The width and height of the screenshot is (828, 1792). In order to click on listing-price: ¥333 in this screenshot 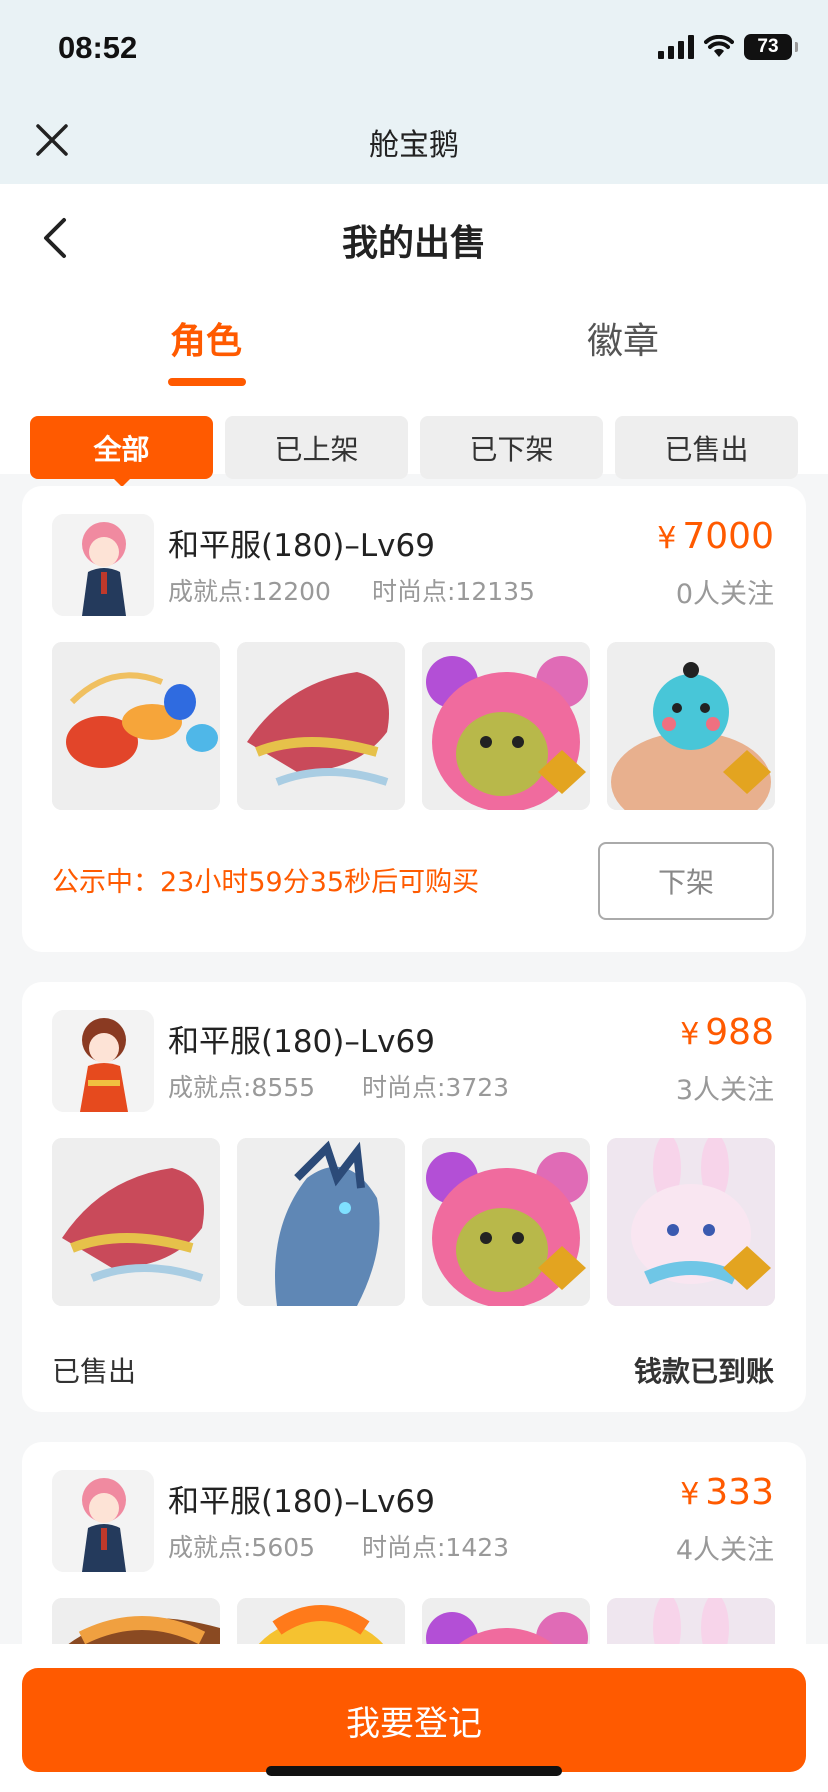, I will do `click(727, 1492)`.